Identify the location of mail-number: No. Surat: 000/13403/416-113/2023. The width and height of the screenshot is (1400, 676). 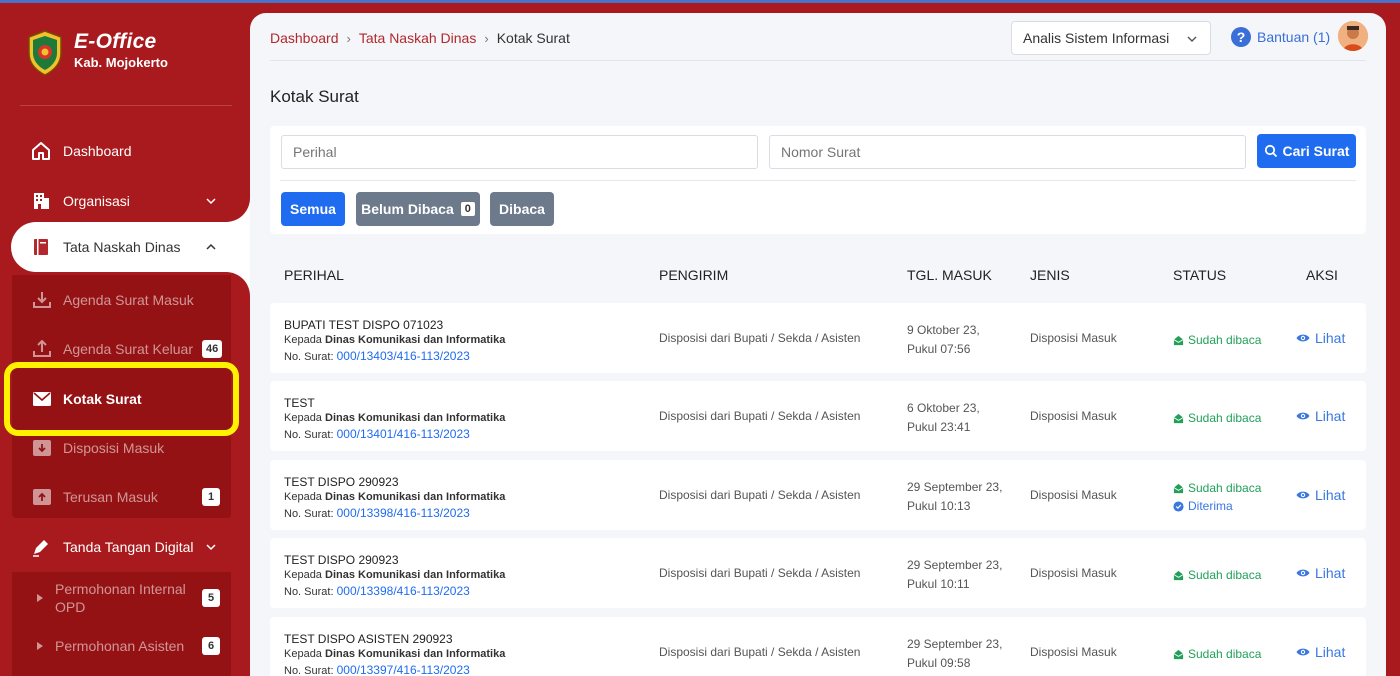
(377, 356).